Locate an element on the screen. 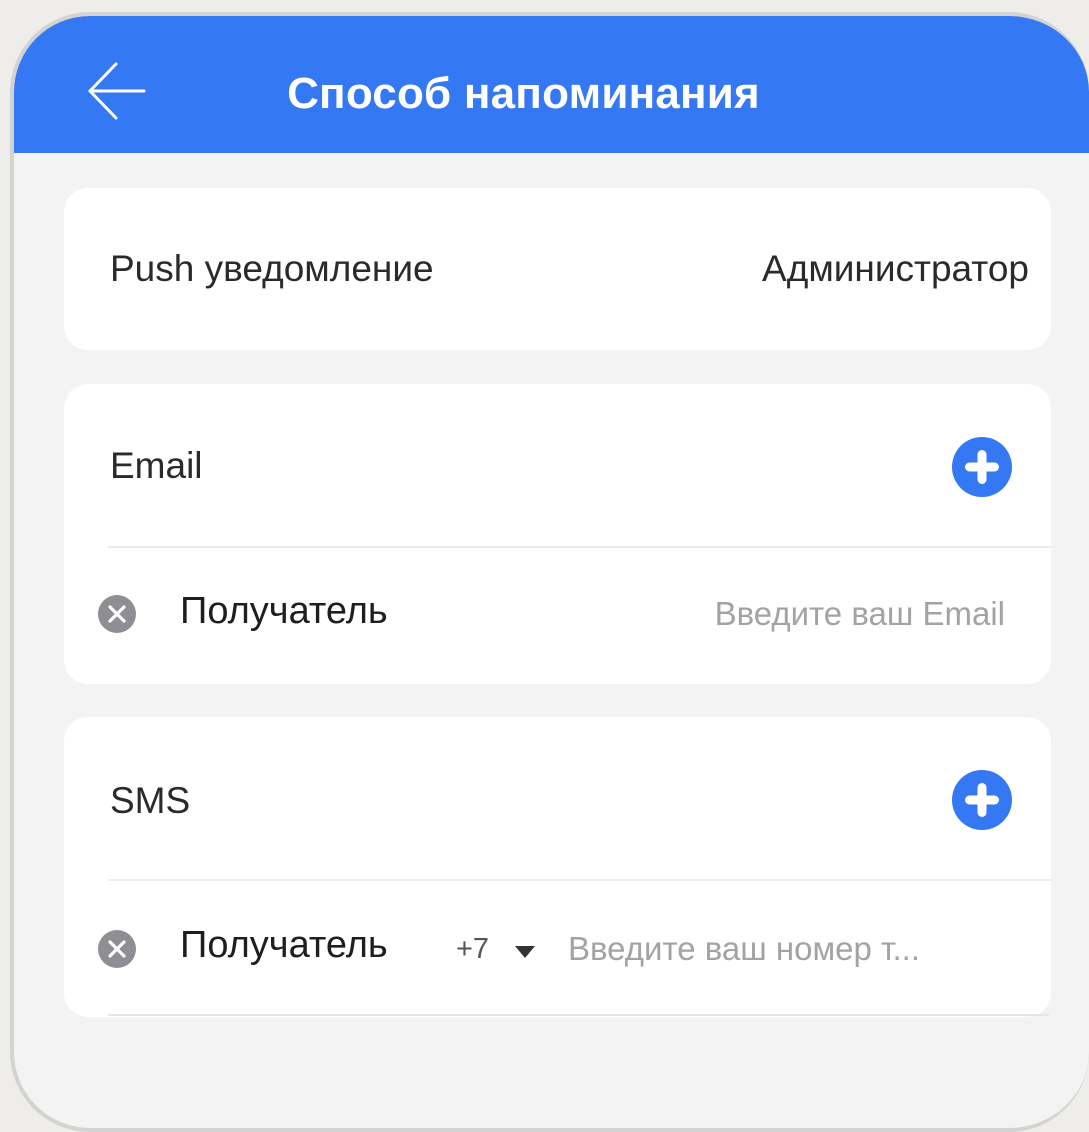  push-card: Push уведомление Администратор is located at coordinates (557, 269).